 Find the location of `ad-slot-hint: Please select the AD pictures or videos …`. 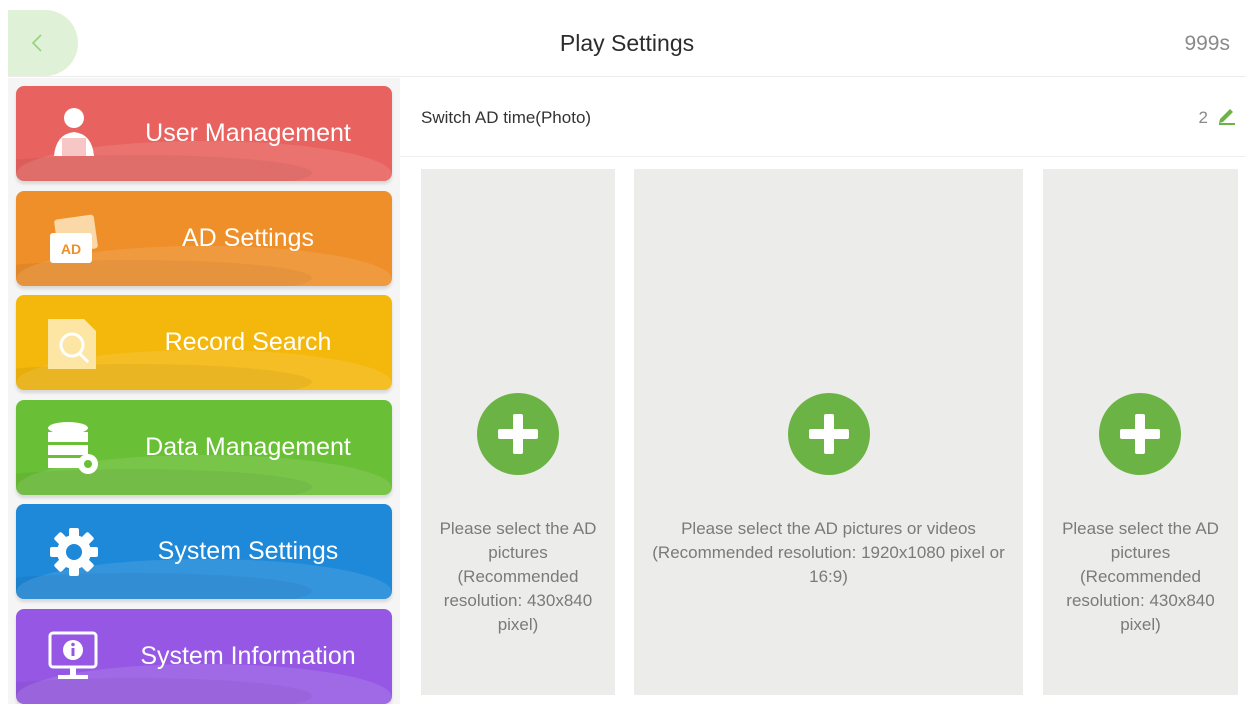

ad-slot-hint: Please select the AD pictures or videos … is located at coordinates (828, 552).